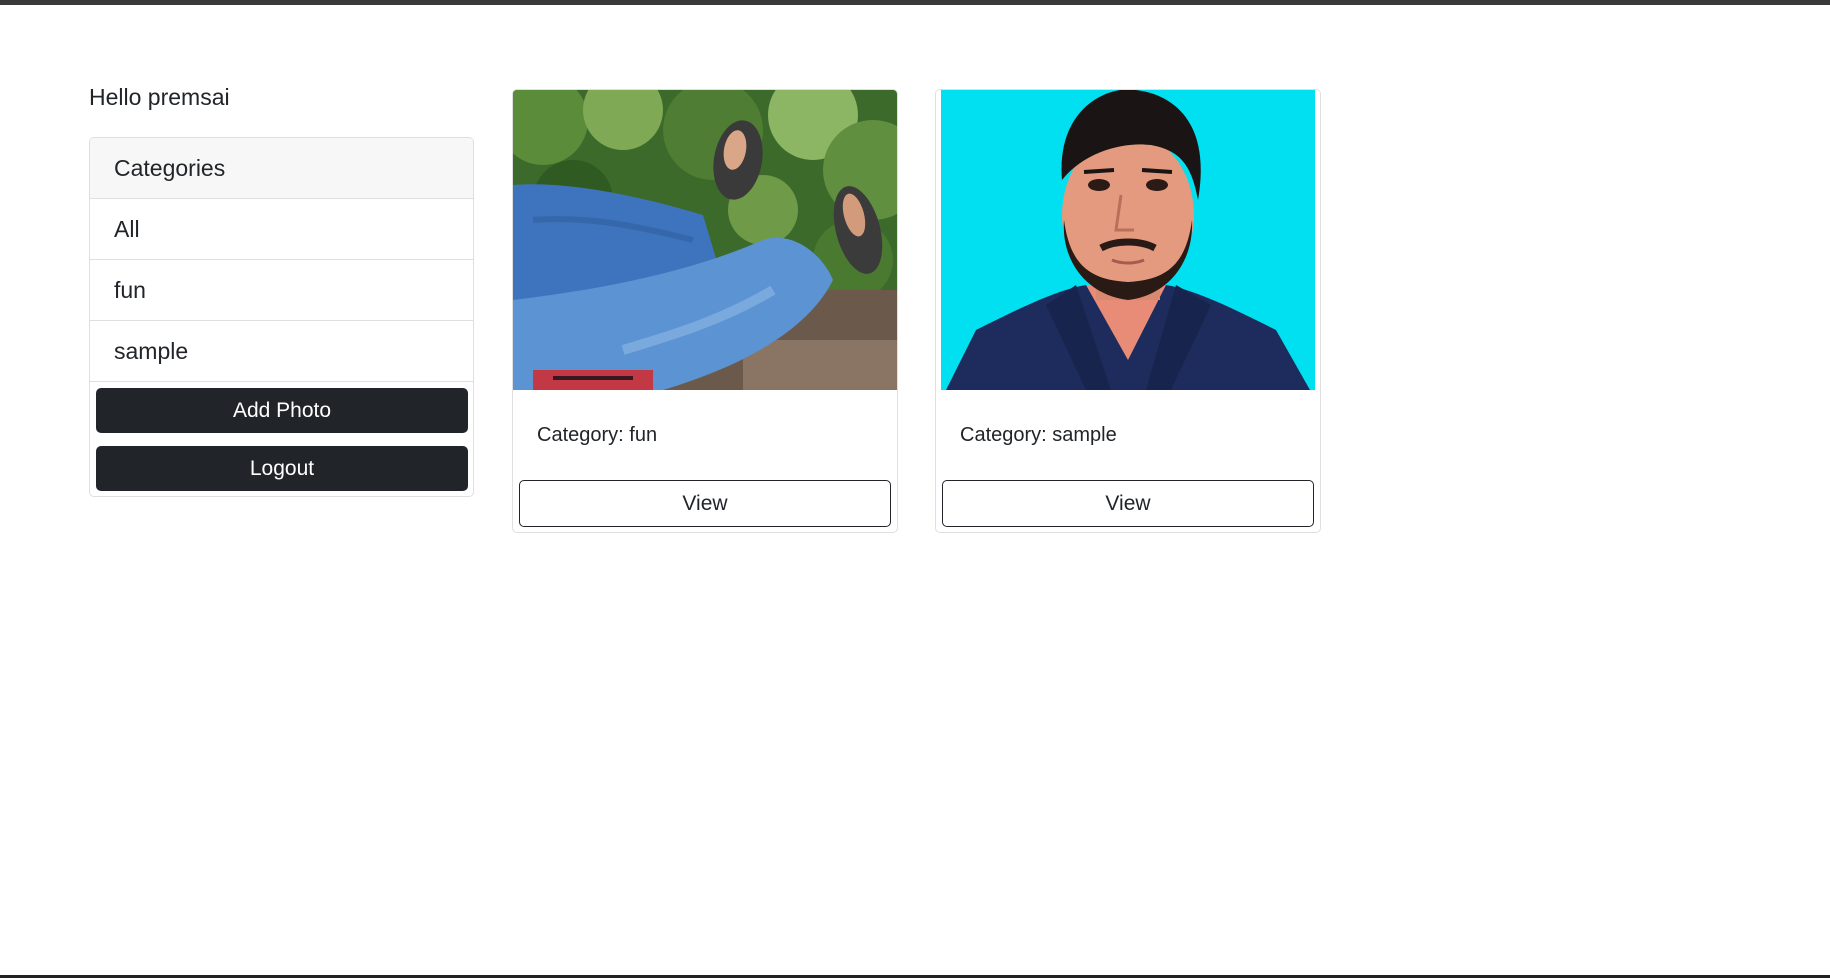 This screenshot has height=978, width=1830. What do you see at coordinates (282, 468) in the screenshot?
I see `logout-button: Logout` at bounding box center [282, 468].